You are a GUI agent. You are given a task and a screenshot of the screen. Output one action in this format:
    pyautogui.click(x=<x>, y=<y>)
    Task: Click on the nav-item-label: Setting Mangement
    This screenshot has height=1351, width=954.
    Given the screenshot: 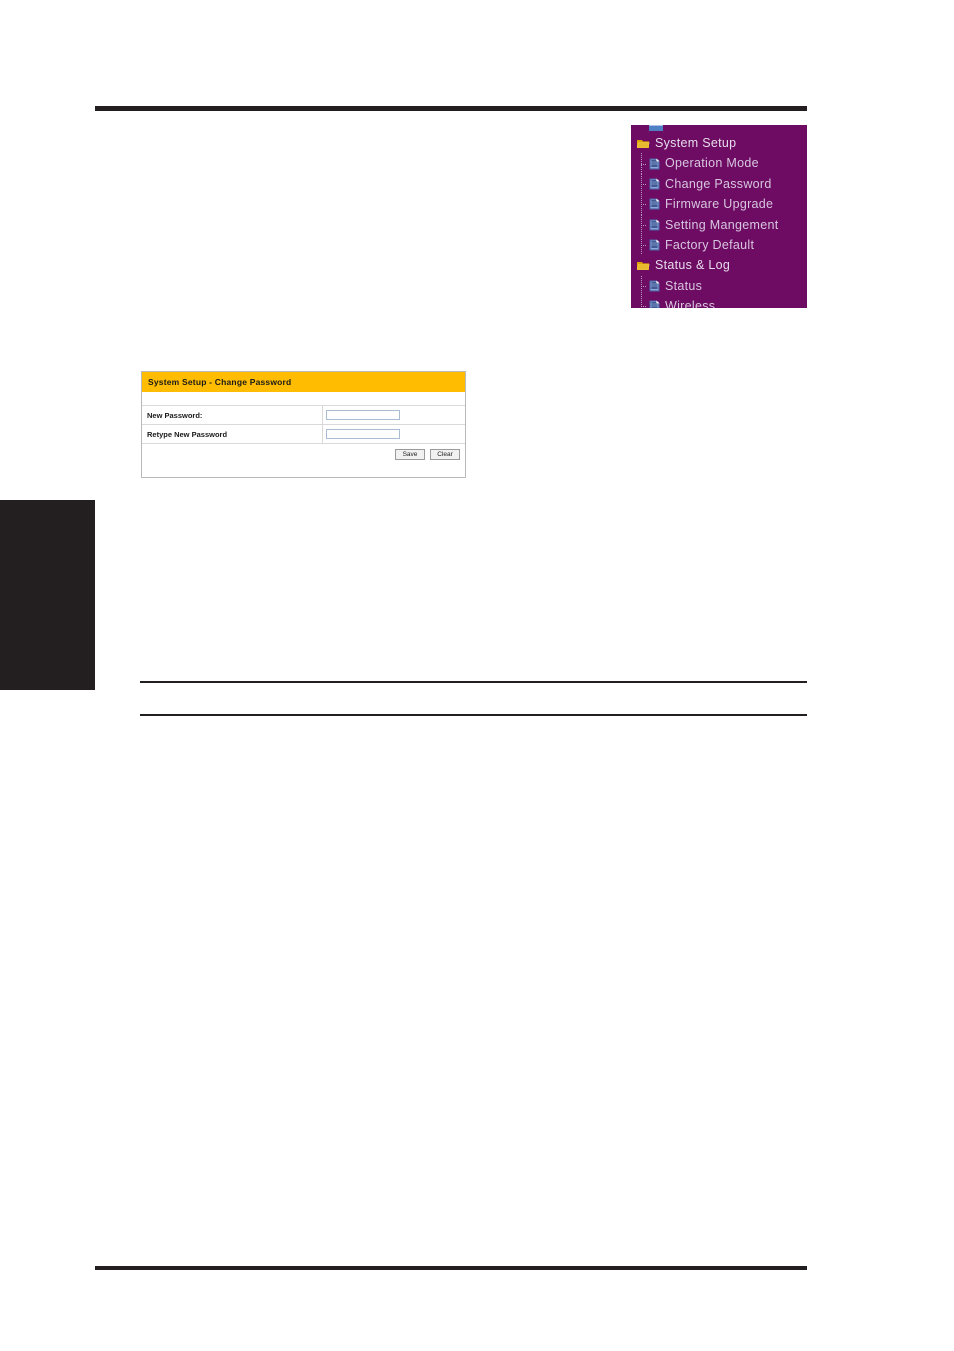 What is the action you would take?
    pyautogui.click(x=722, y=224)
    